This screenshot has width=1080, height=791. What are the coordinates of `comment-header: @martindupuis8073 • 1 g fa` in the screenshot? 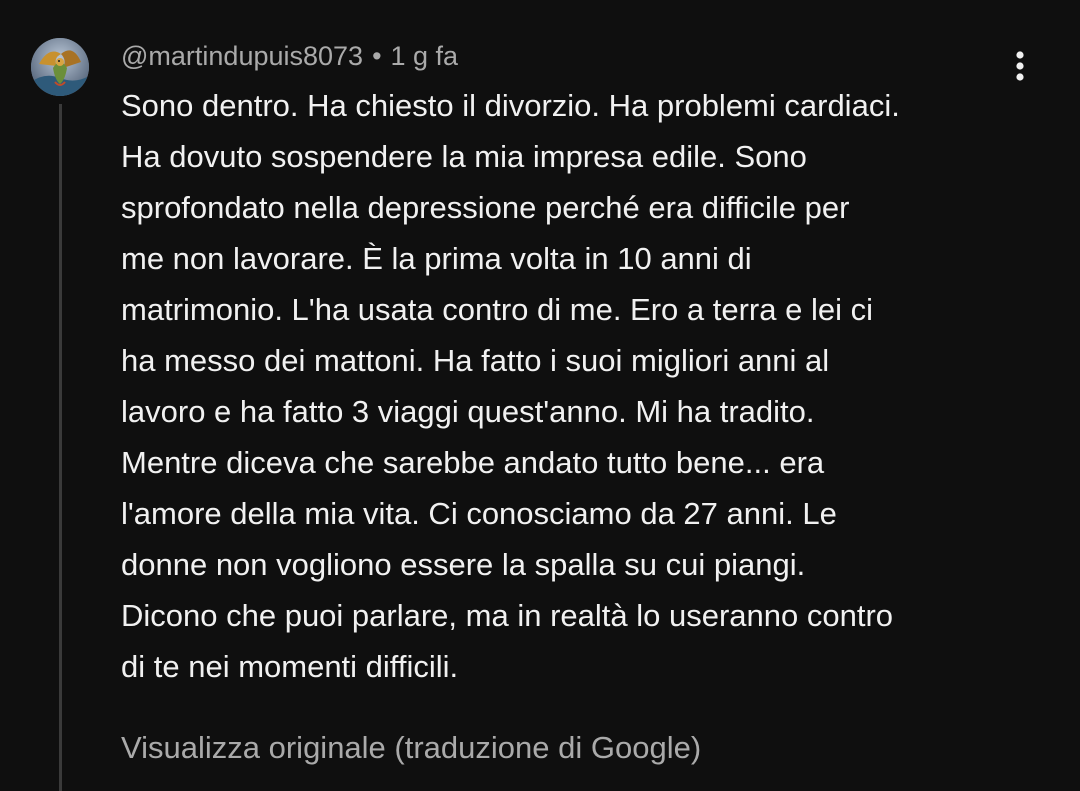 It's located at (289, 56).